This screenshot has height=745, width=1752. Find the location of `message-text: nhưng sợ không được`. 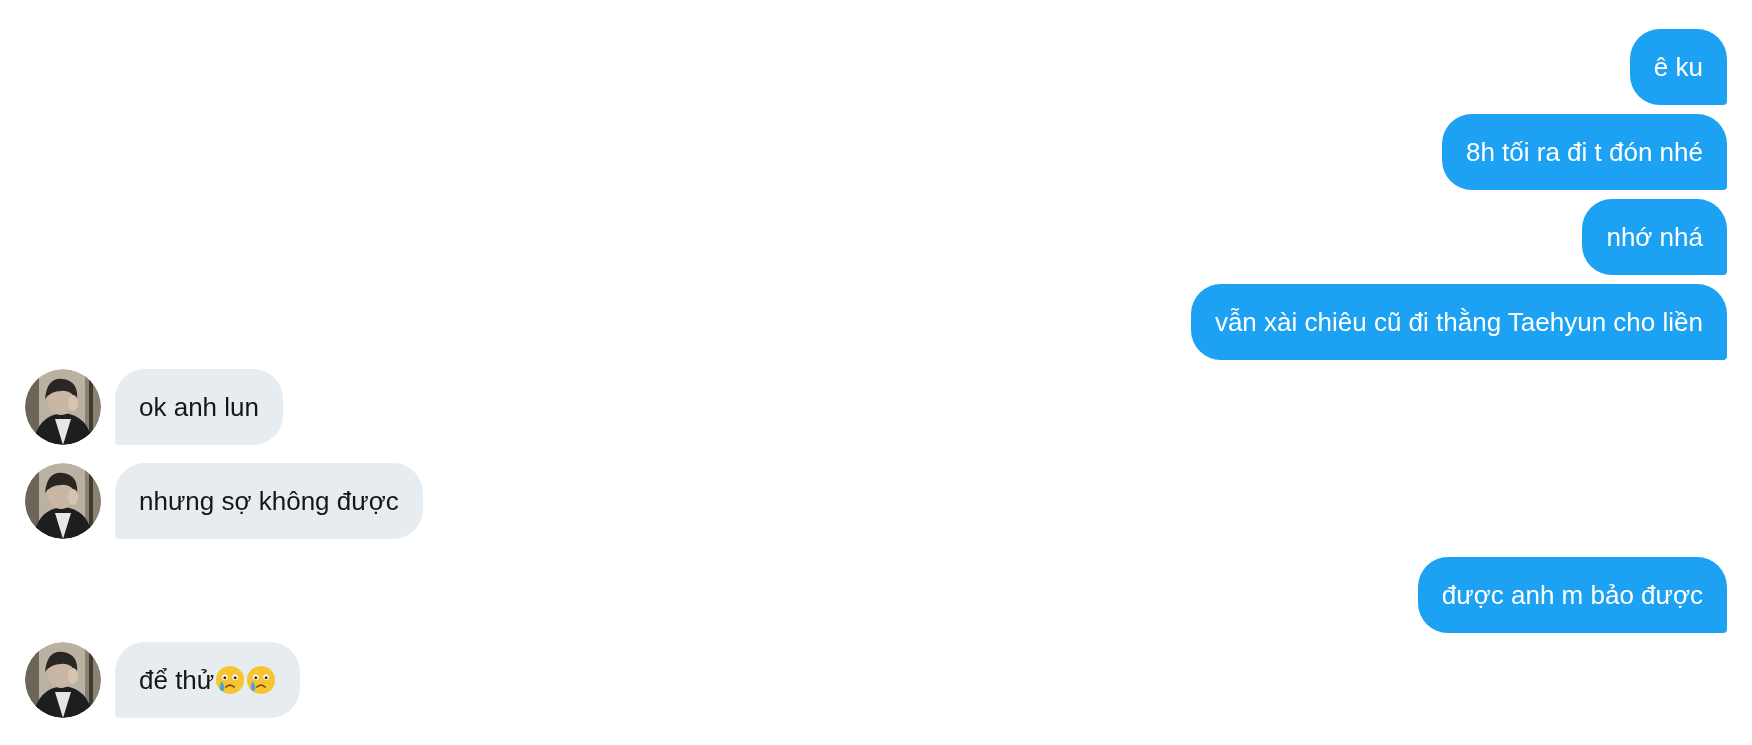

message-text: nhưng sợ không được is located at coordinates (269, 501).